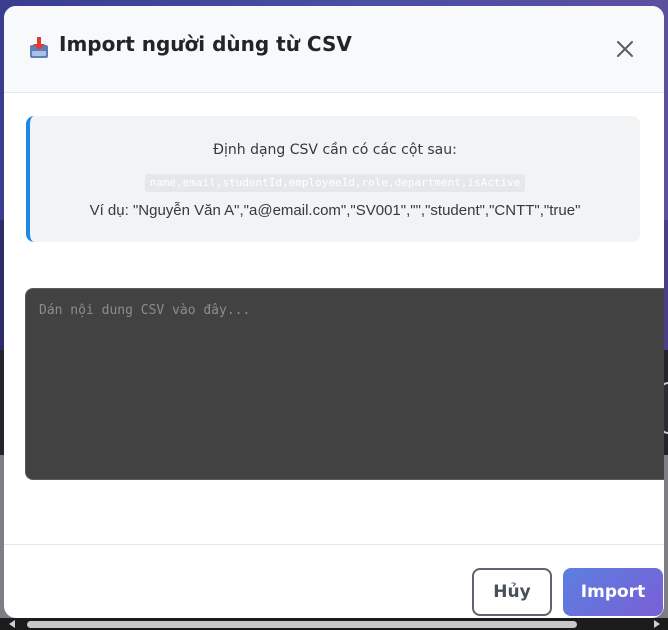 Image resolution: width=668 pixels, height=630 pixels. What do you see at coordinates (205, 44) in the screenshot?
I see `modal-title: Import người dùng từ CSV` at bounding box center [205, 44].